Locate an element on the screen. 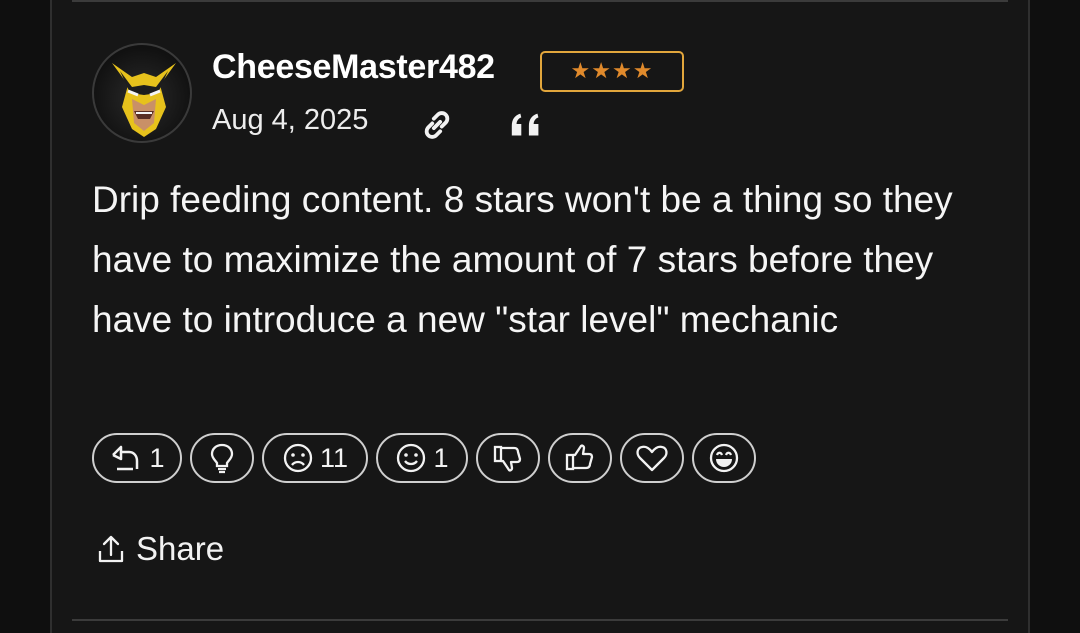  lightbulb-icon is located at coordinates (222, 458).